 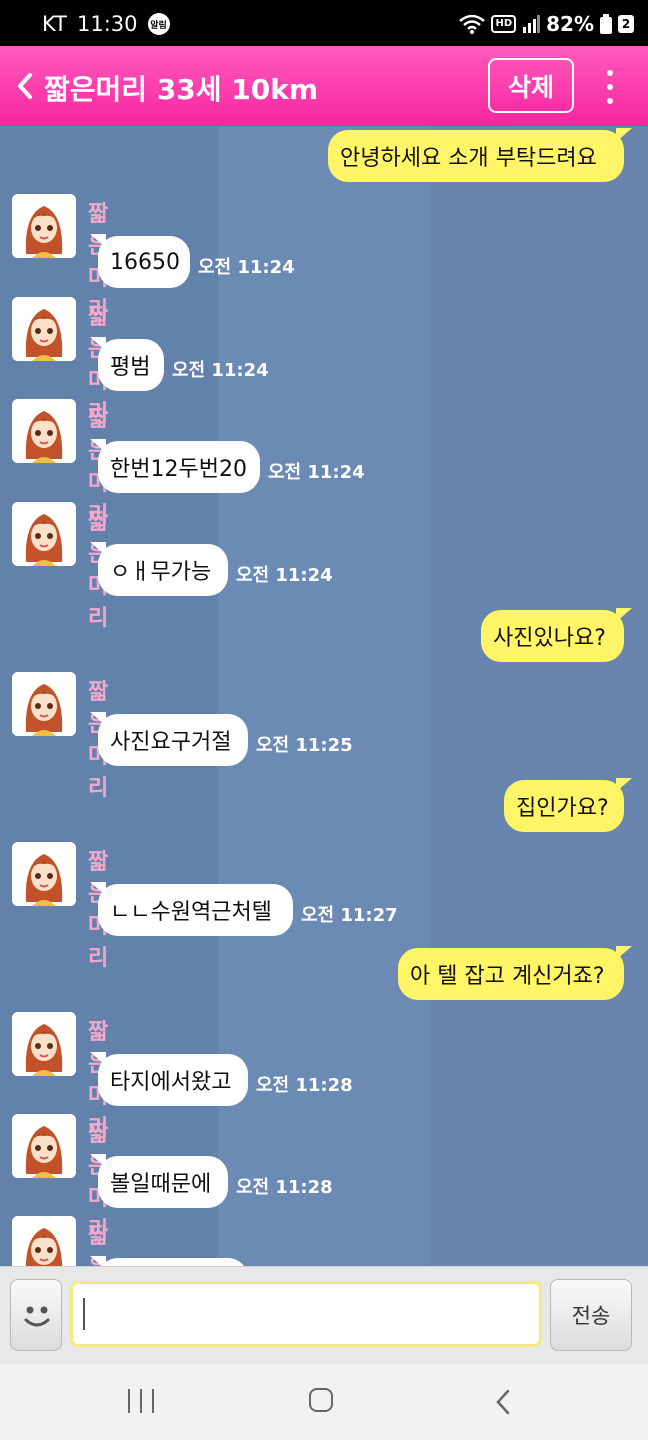 I want to click on recent-apps-icon, so click(x=141, y=1401).